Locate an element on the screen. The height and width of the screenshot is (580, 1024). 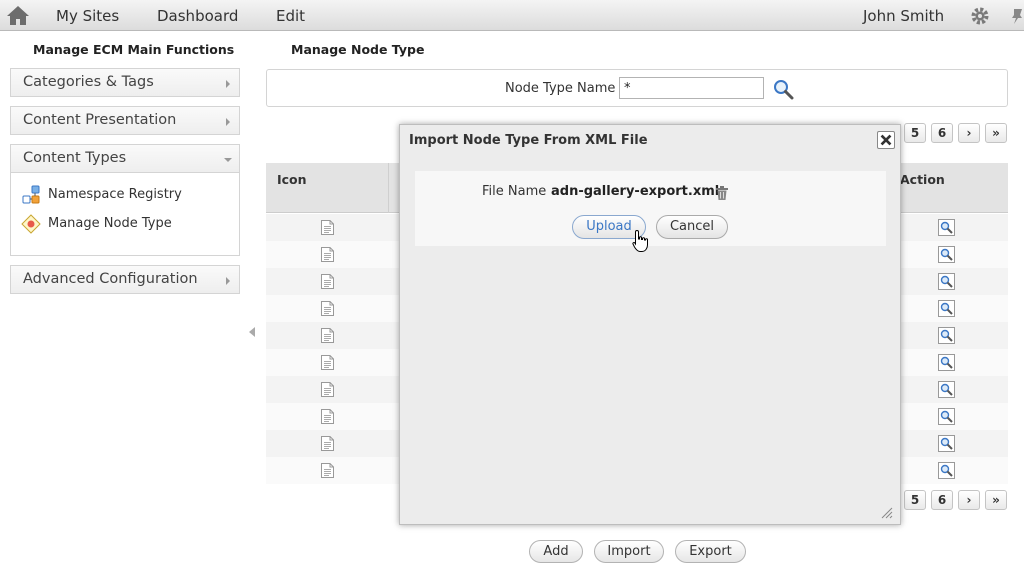
sidebar-item-label: Namespace Registry is located at coordinates (115, 194).